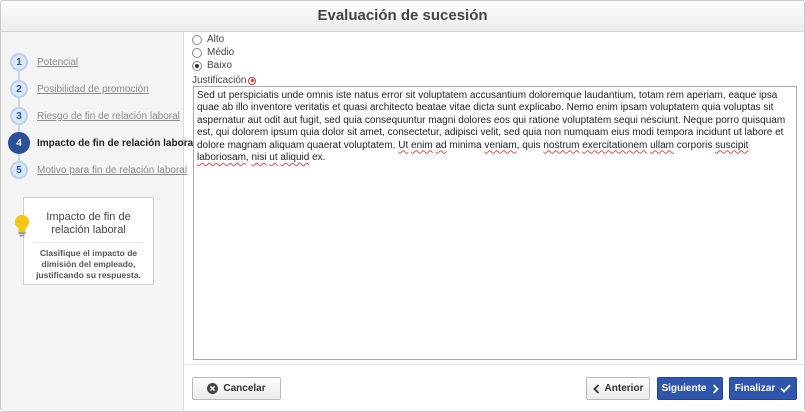 The height and width of the screenshot is (412, 805). Describe the element at coordinates (295, 158) in the screenshot. I see `misspelled-word: aliquid` at that location.